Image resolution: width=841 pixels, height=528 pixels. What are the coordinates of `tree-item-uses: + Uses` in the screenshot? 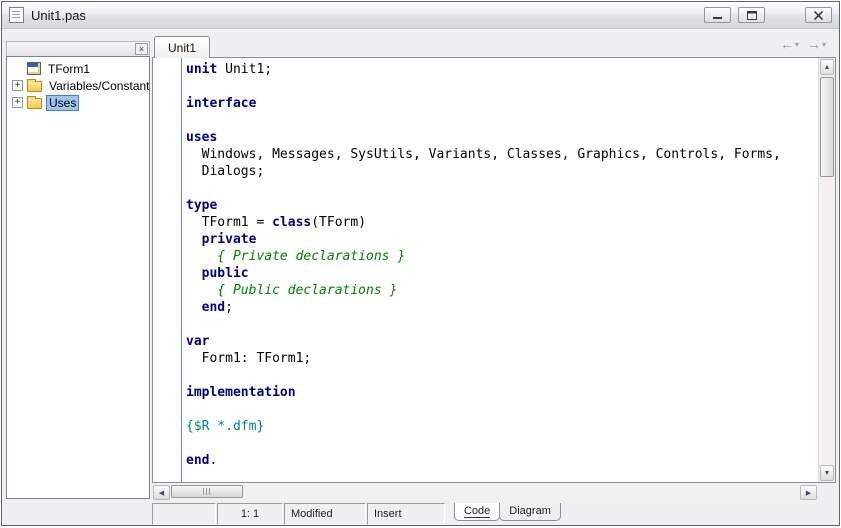 It's located at (78, 102).